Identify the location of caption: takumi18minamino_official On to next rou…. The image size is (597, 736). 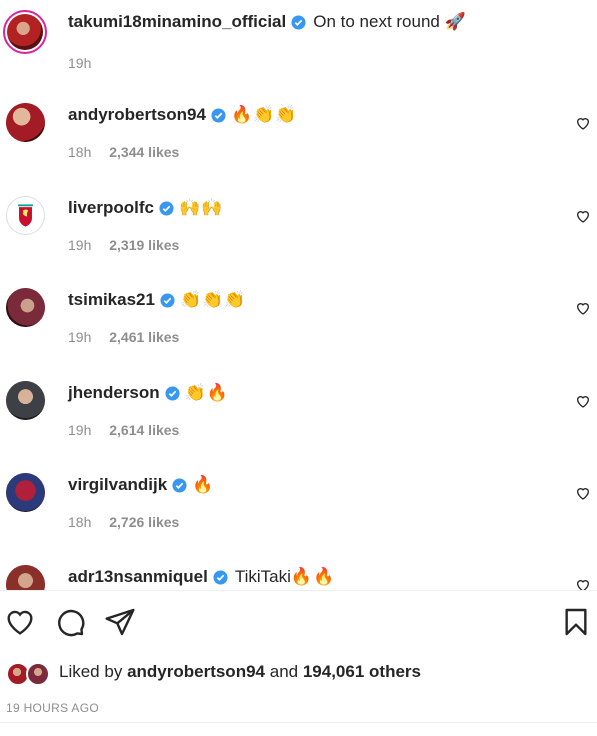
(298, 46).